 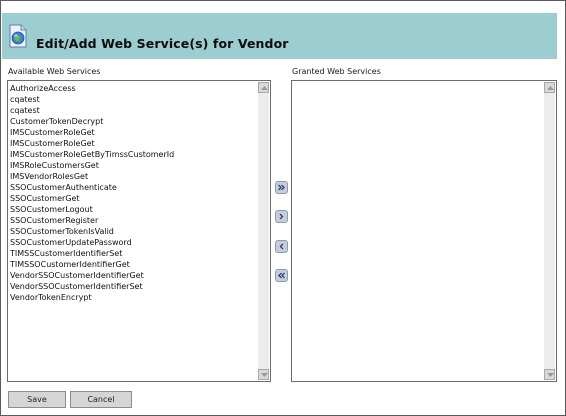 What do you see at coordinates (92, 253) in the screenshot?
I see `service-list-item: TIMSSCustomerIdentifierSet` at bounding box center [92, 253].